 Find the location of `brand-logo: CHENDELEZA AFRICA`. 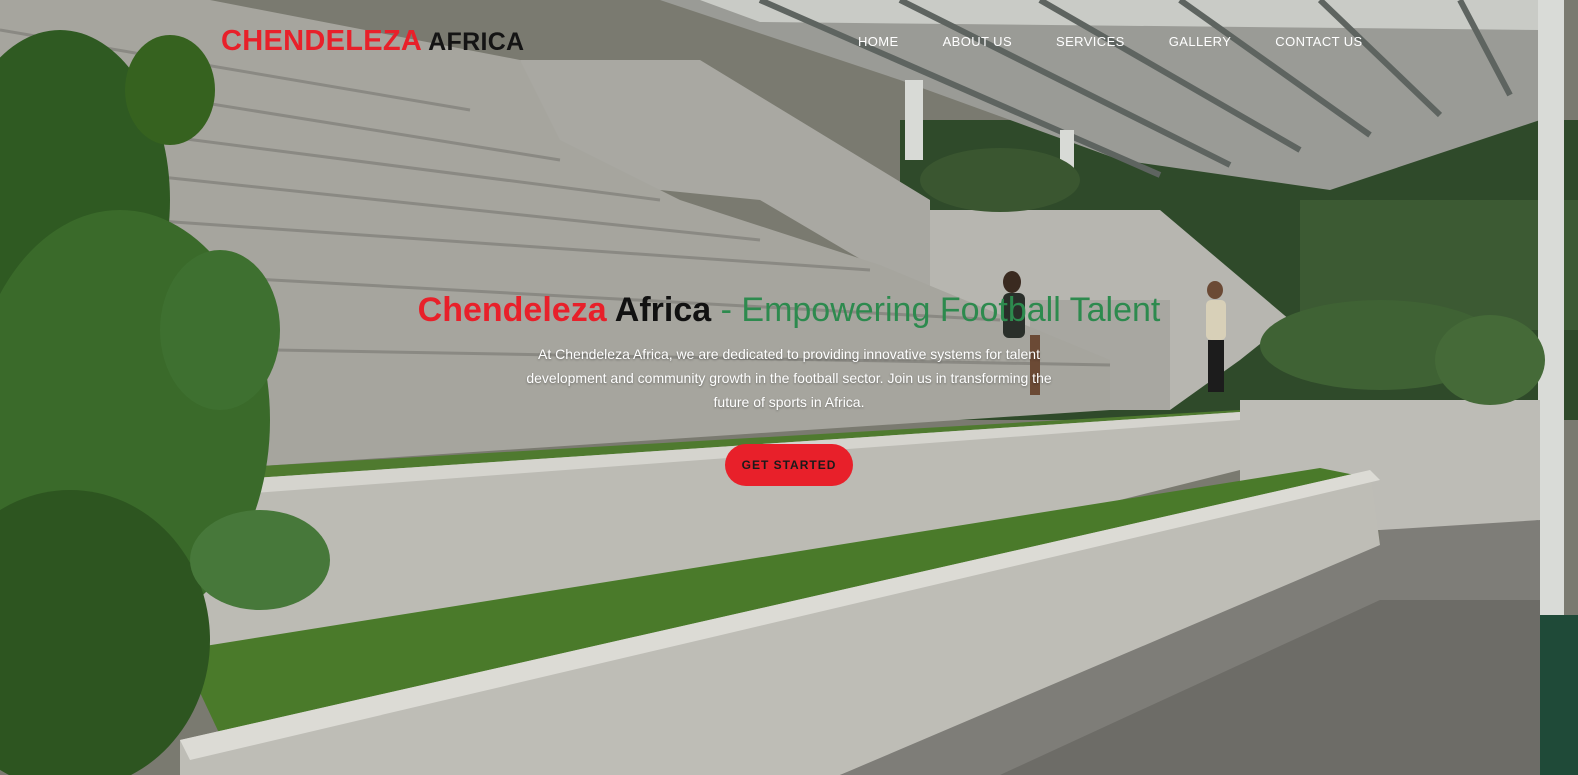

brand-logo: CHENDELEZA AFRICA is located at coordinates (372, 41).